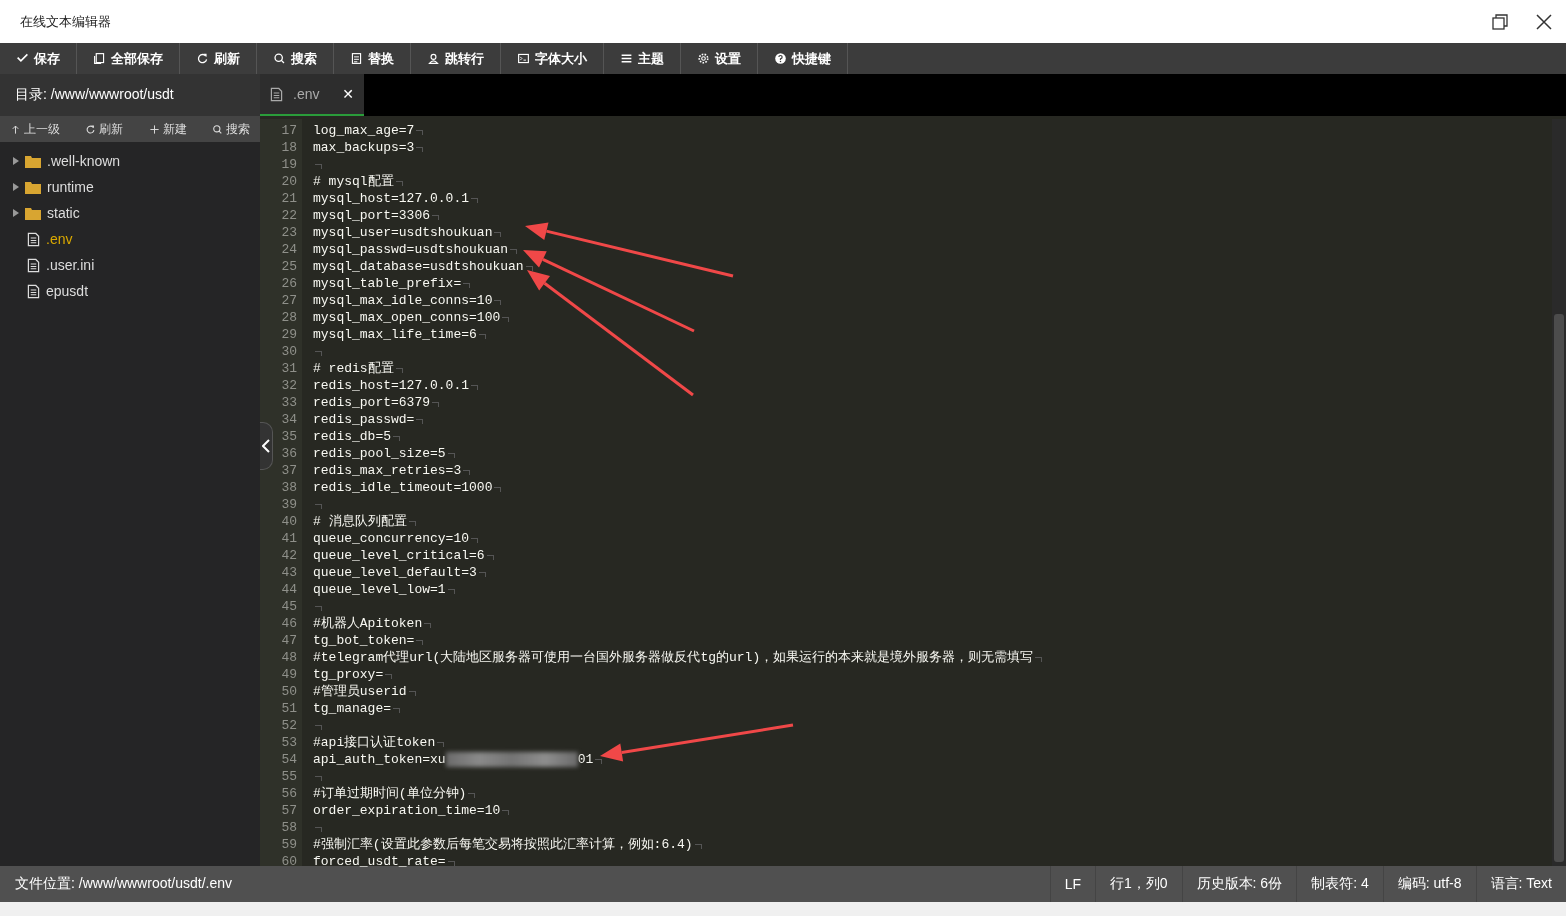 The width and height of the screenshot is (1566, 916). Describe the element at coordinates (130, 265) in the screenshot. I see `file-tree-item: .user.ini` at that location.